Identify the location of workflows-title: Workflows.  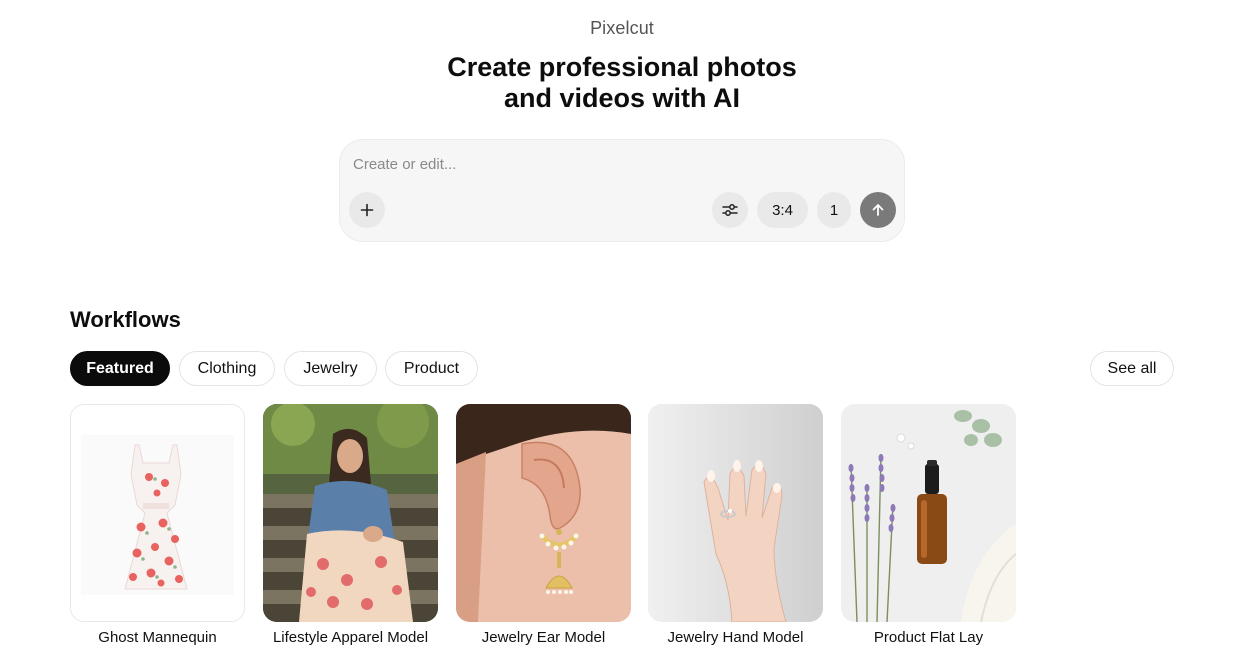
(125, 319).